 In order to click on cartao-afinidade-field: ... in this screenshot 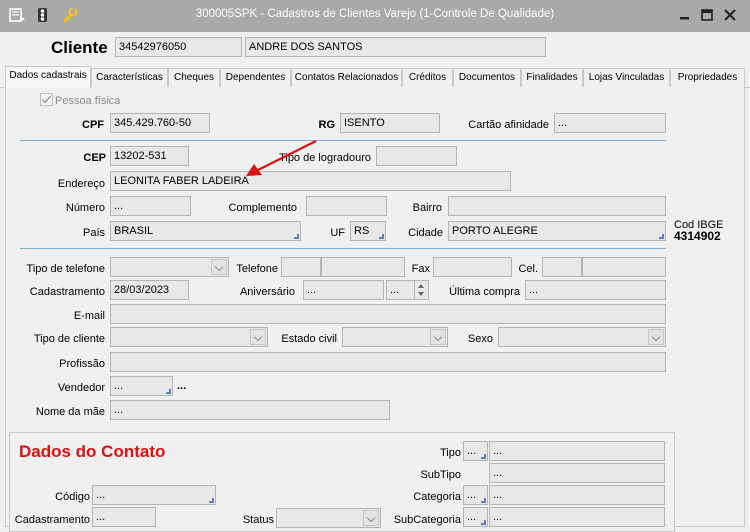, I will do `click(610, 123)`.